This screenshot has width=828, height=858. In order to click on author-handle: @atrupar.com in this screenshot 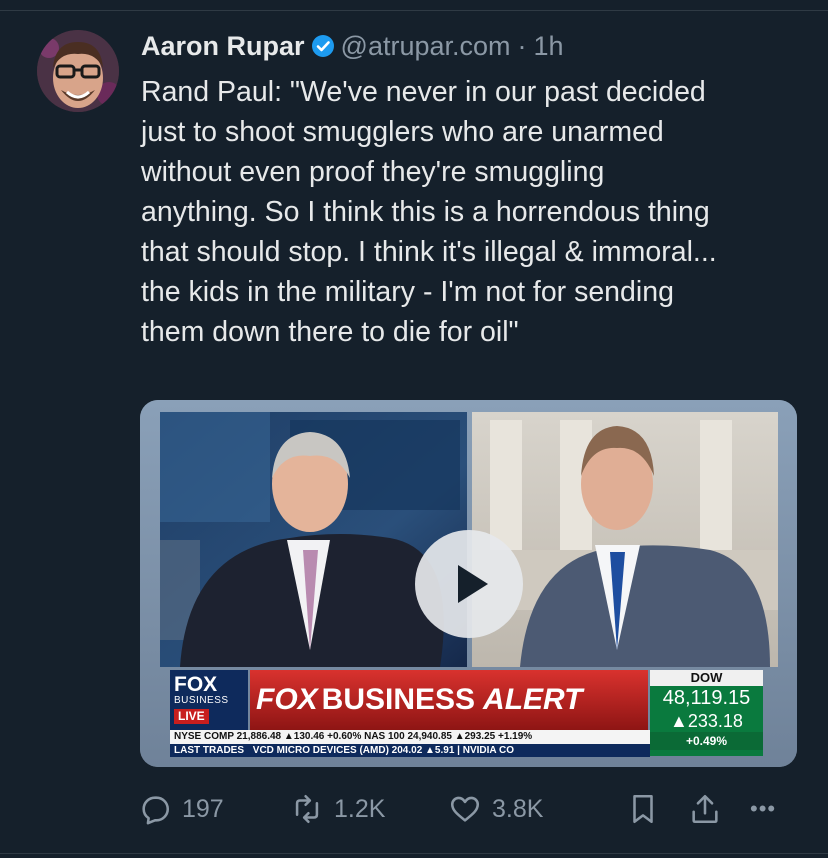, I will do `click(426, 46)`.